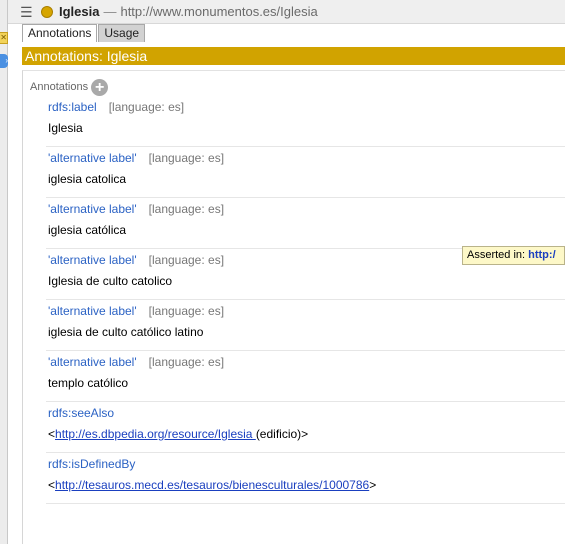 This screenshot has height=544, width=565. I want to click on entity-name: Iglesia, so click(79, 11).